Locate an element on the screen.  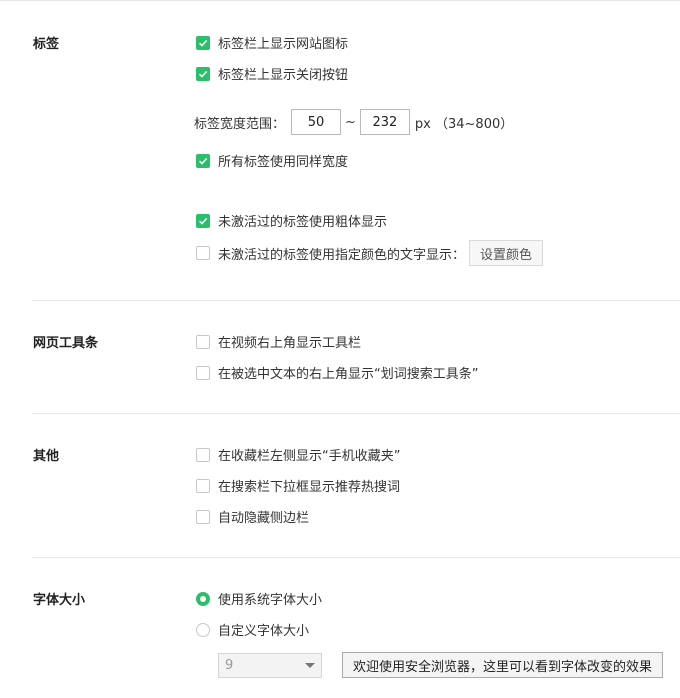
search-toolbar-option: 在被选中文本的右上角显示“划词搜索工具条” is located at coordinates (337, 372).